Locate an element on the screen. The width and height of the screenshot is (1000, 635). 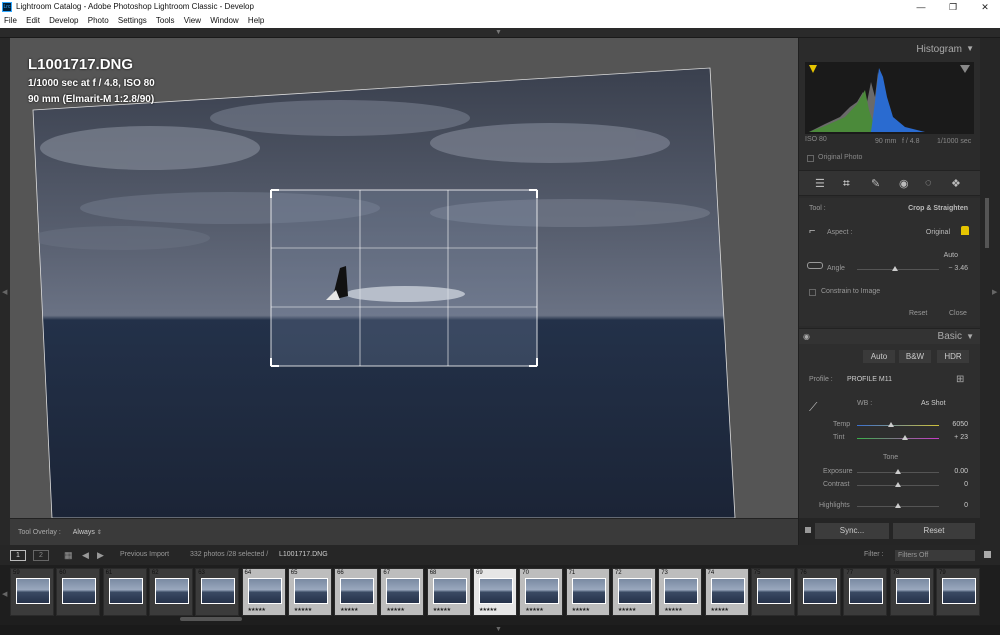
filmstrip-thumbnail: 69 ★★★★★ is located at coordinates (495, 592).